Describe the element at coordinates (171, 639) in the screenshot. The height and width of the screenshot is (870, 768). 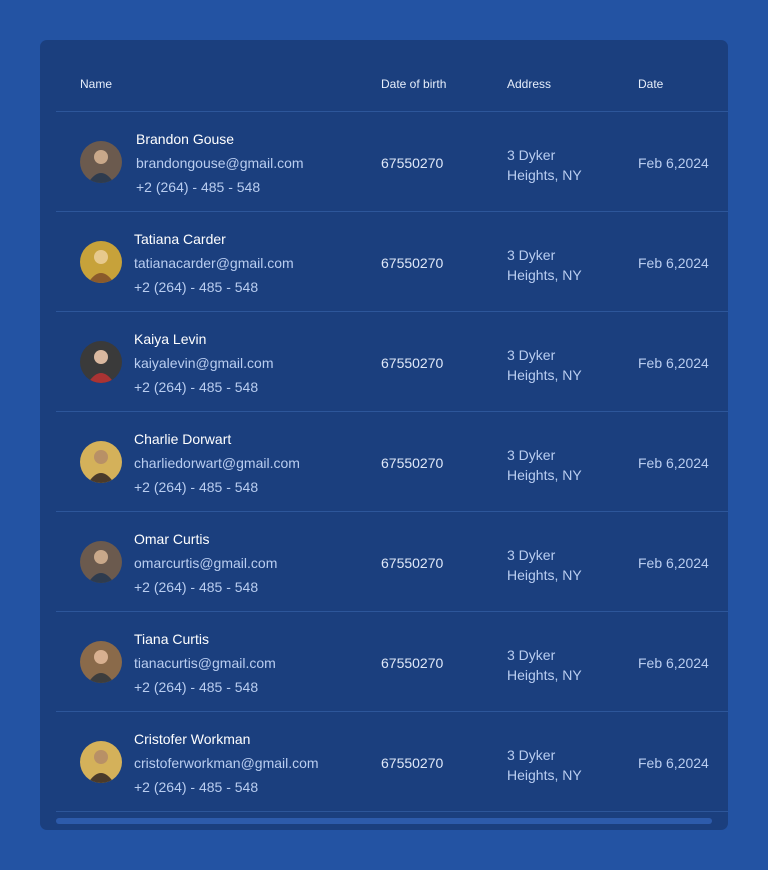
I see `user-name: Tiana Curtis` at that location.